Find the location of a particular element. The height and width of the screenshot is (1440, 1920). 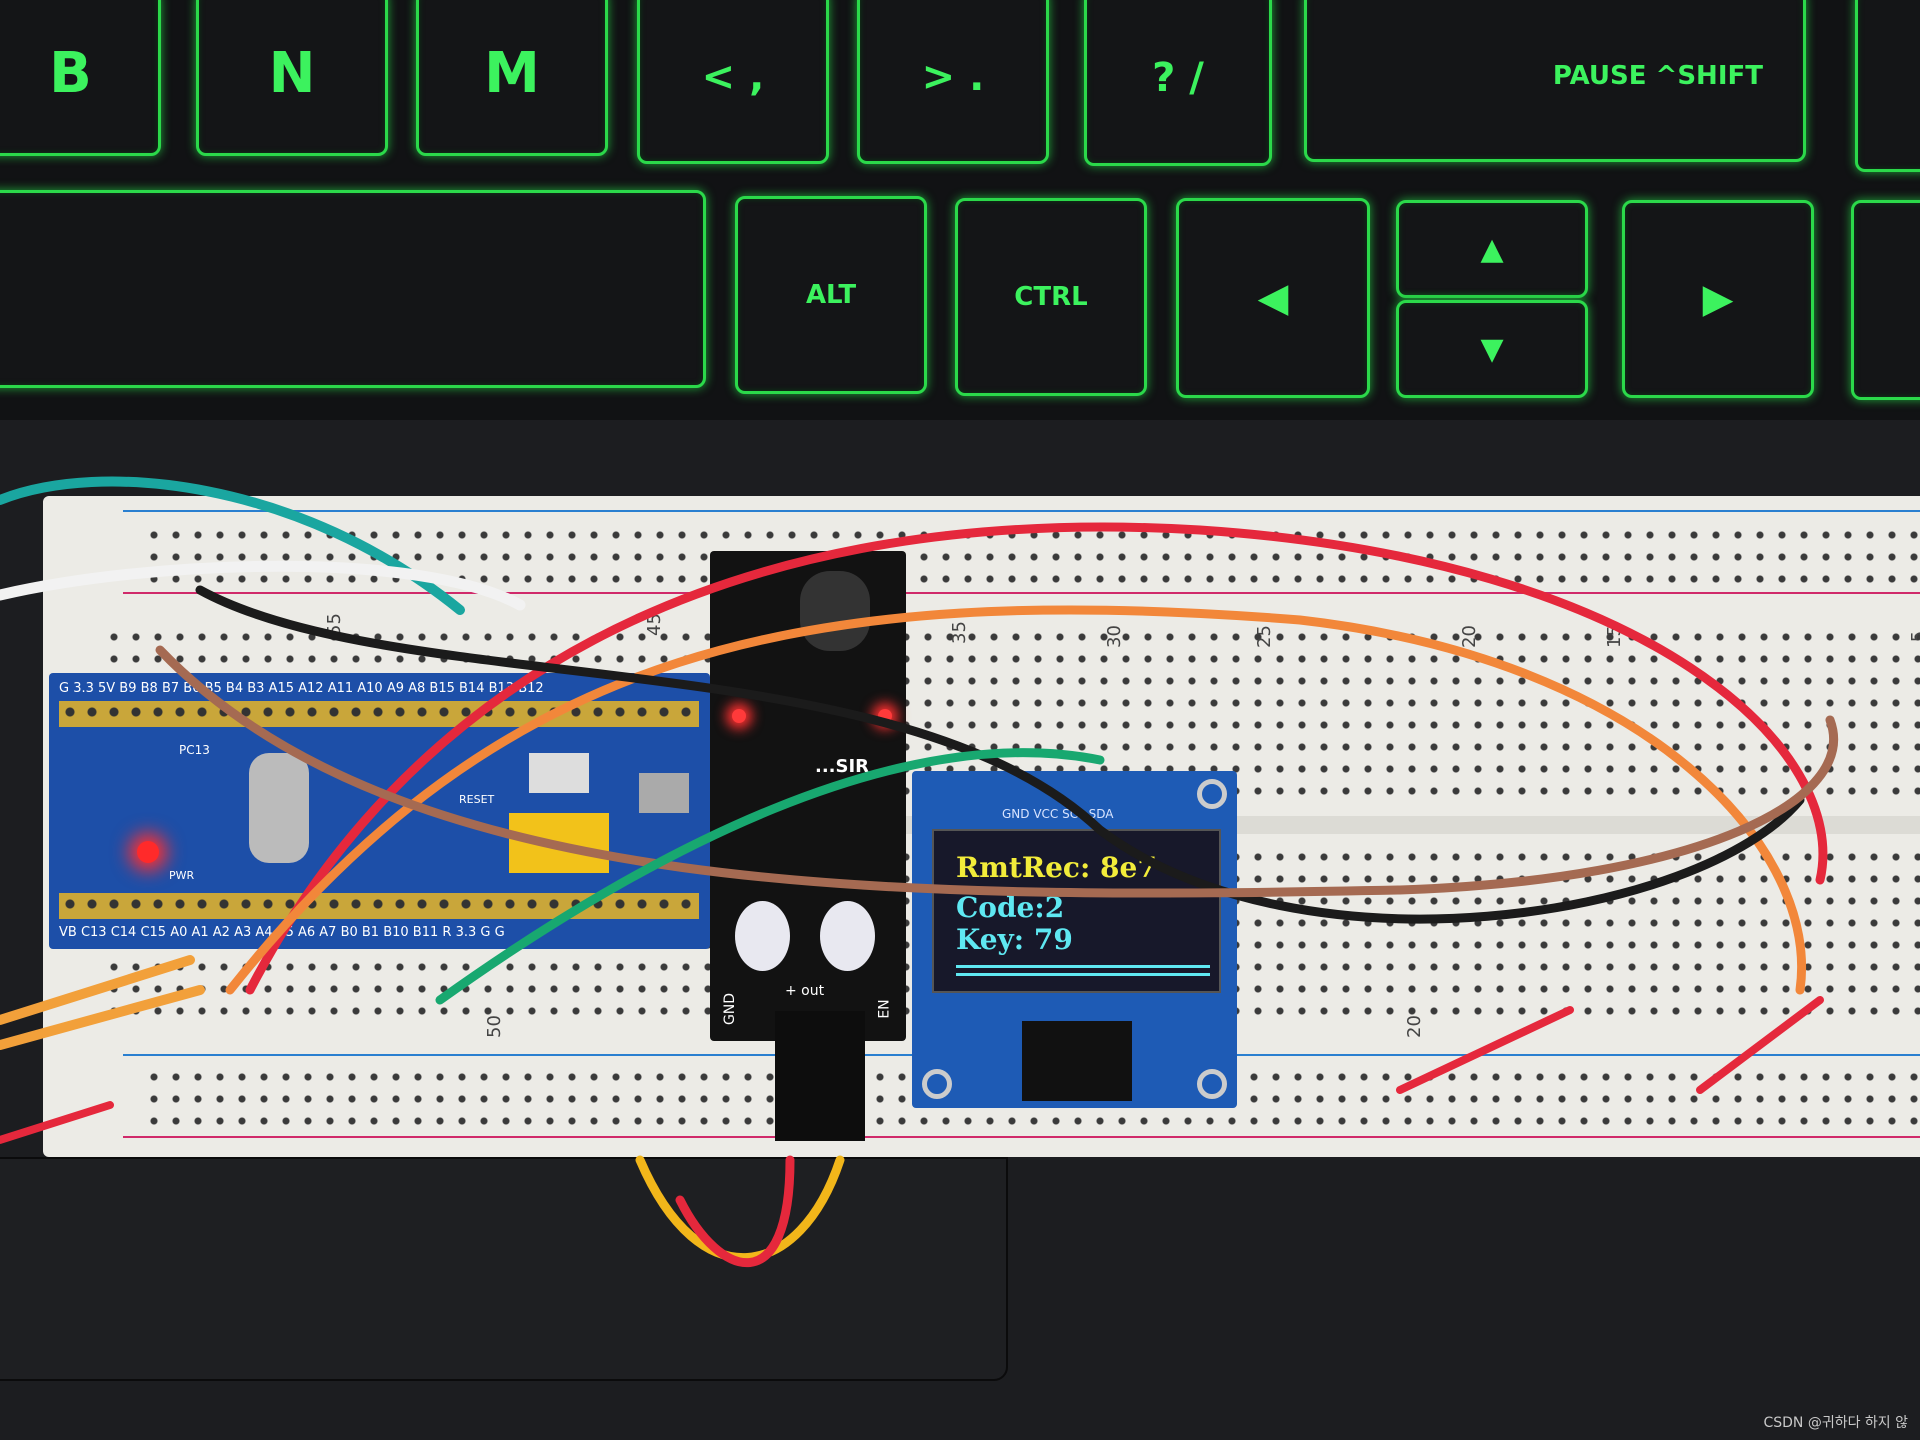

wire-red-loop is located at coordinates (735, 1211).